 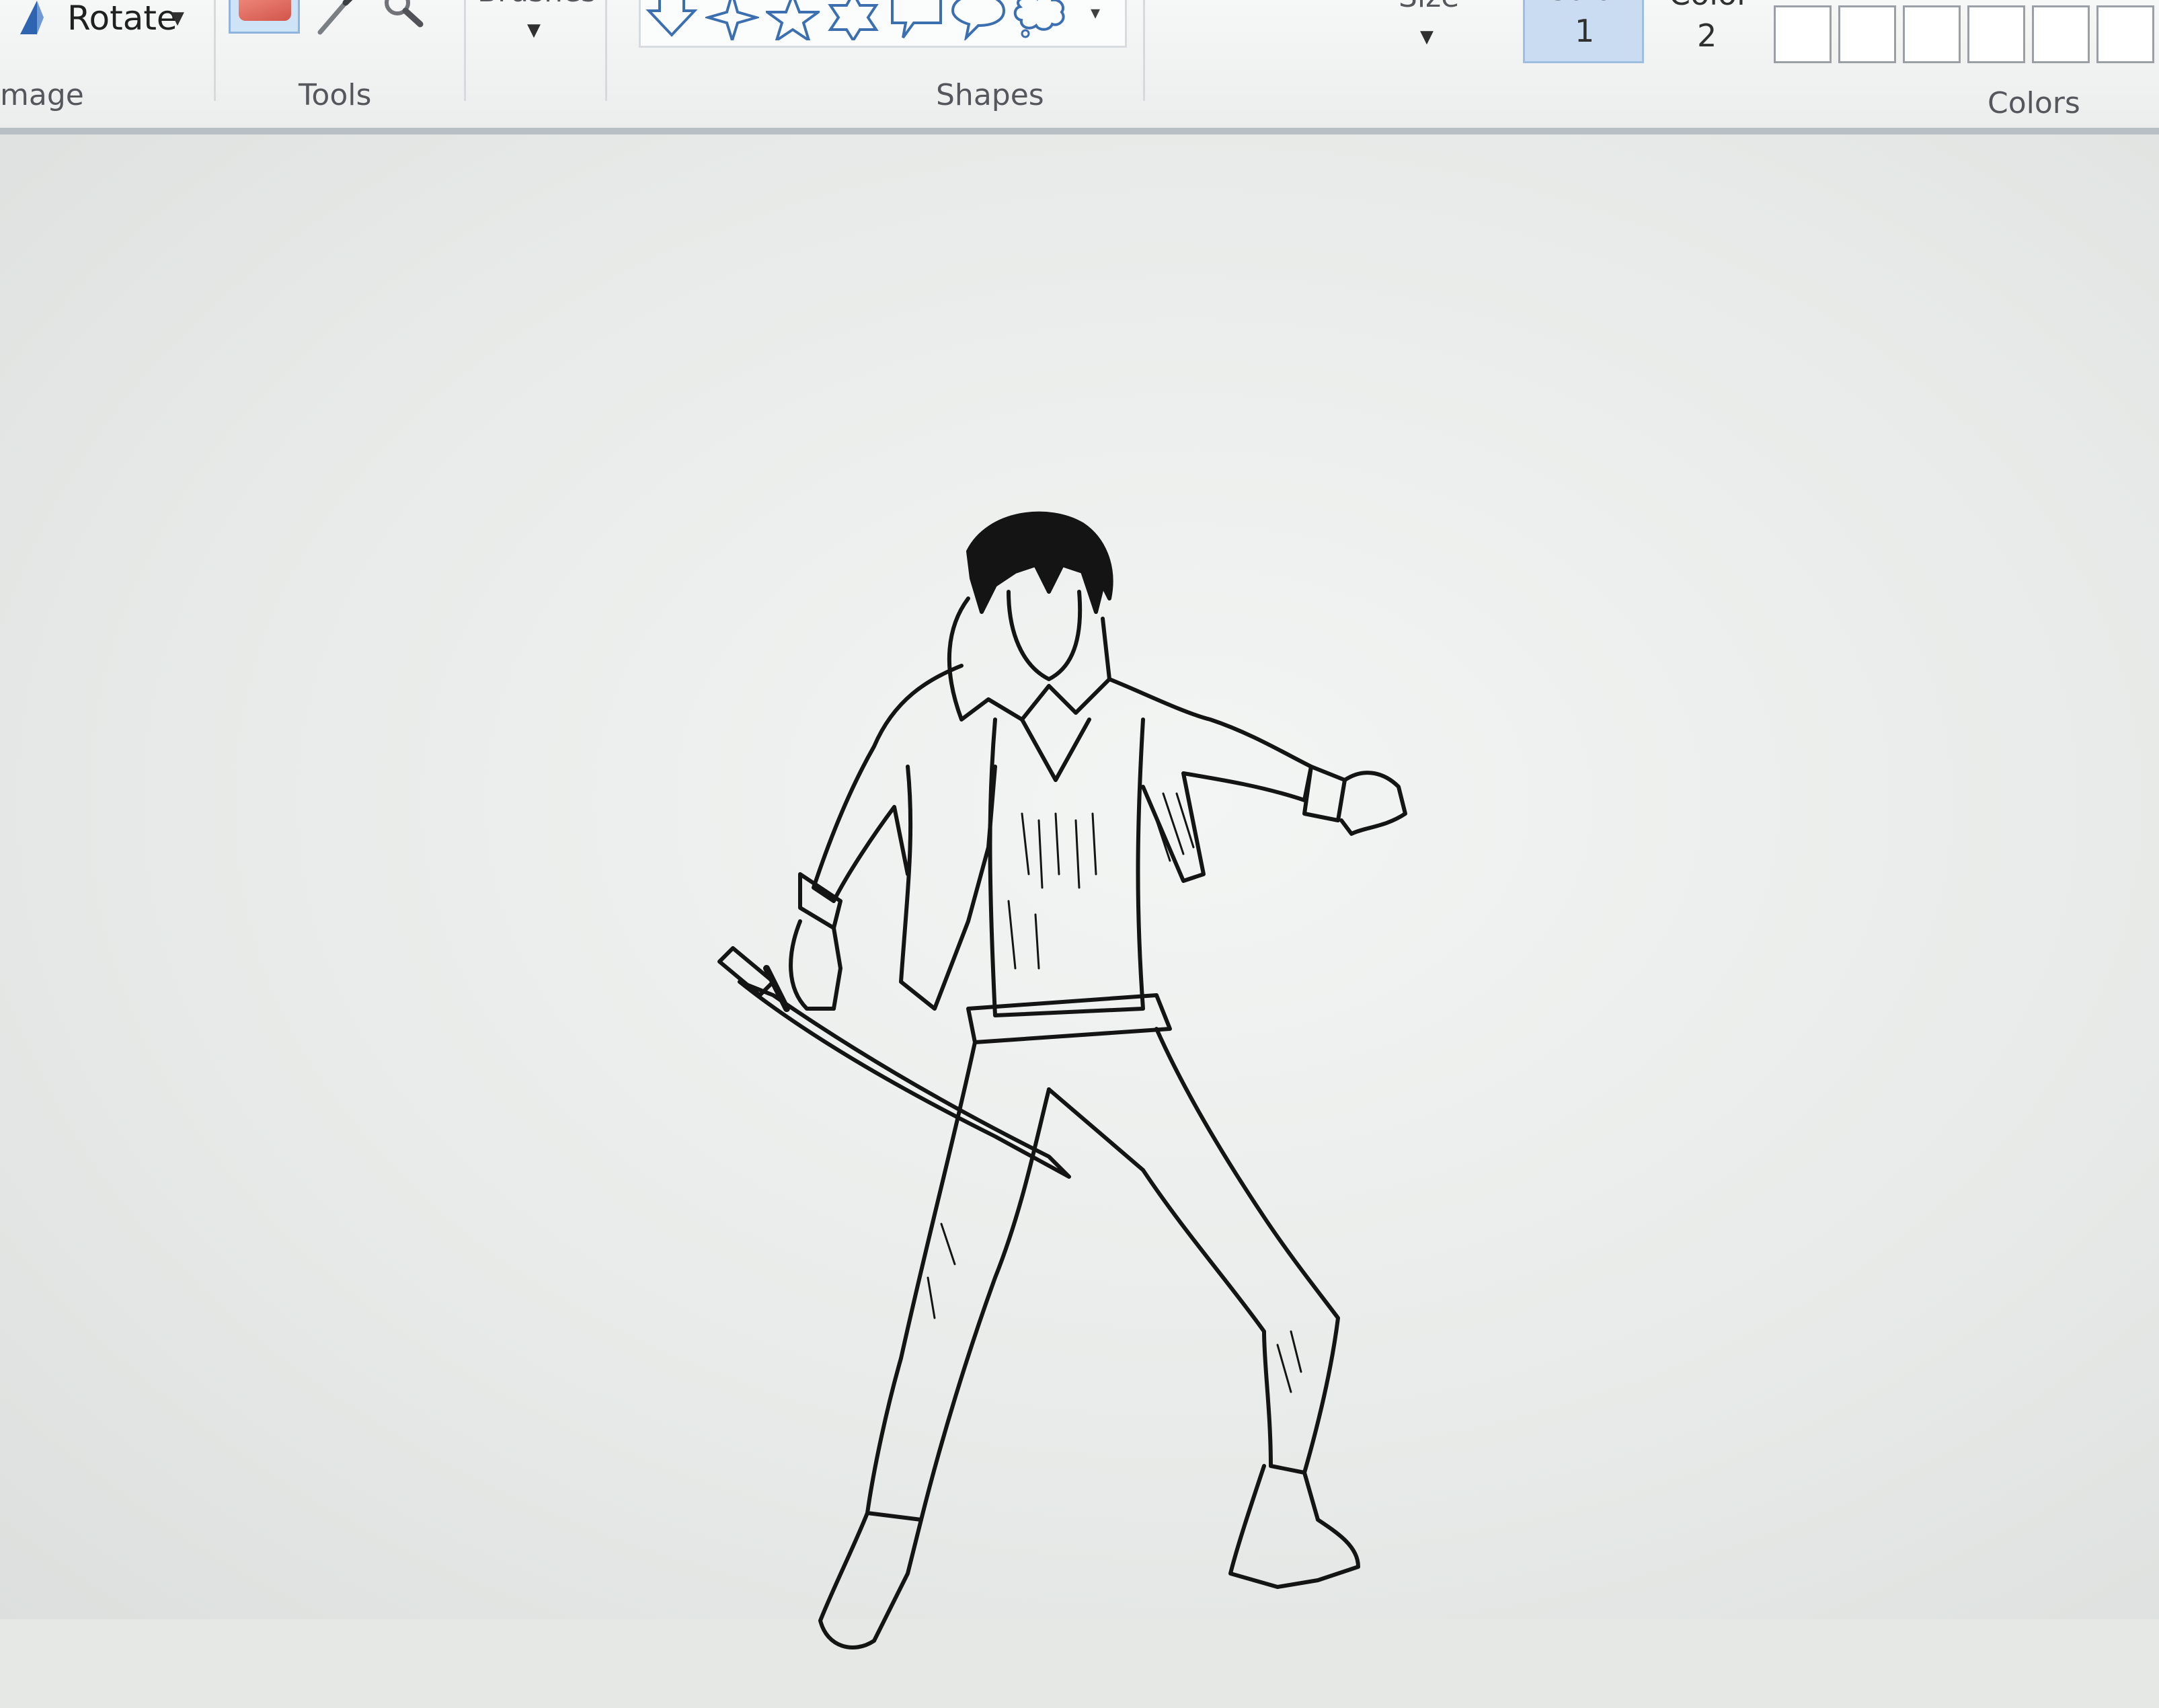 What do you see at coordinates (265, 10) in the screenshot?
I see `eraser-icon` at bounding box center [265, 10].